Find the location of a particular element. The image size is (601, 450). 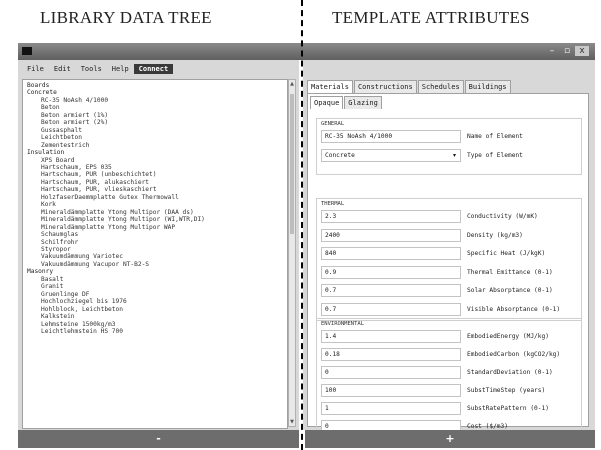

template-attributes-caption: TEMPLATE ATTRIBUTES is located at coordinates (431, 17).